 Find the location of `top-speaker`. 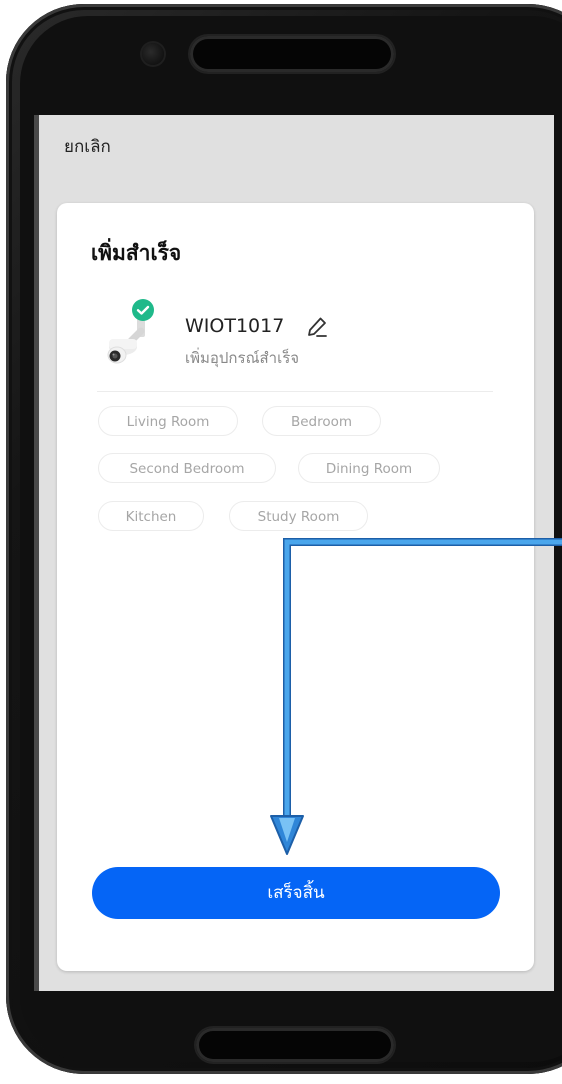

top-speaker is located at coordinates (292, 54).